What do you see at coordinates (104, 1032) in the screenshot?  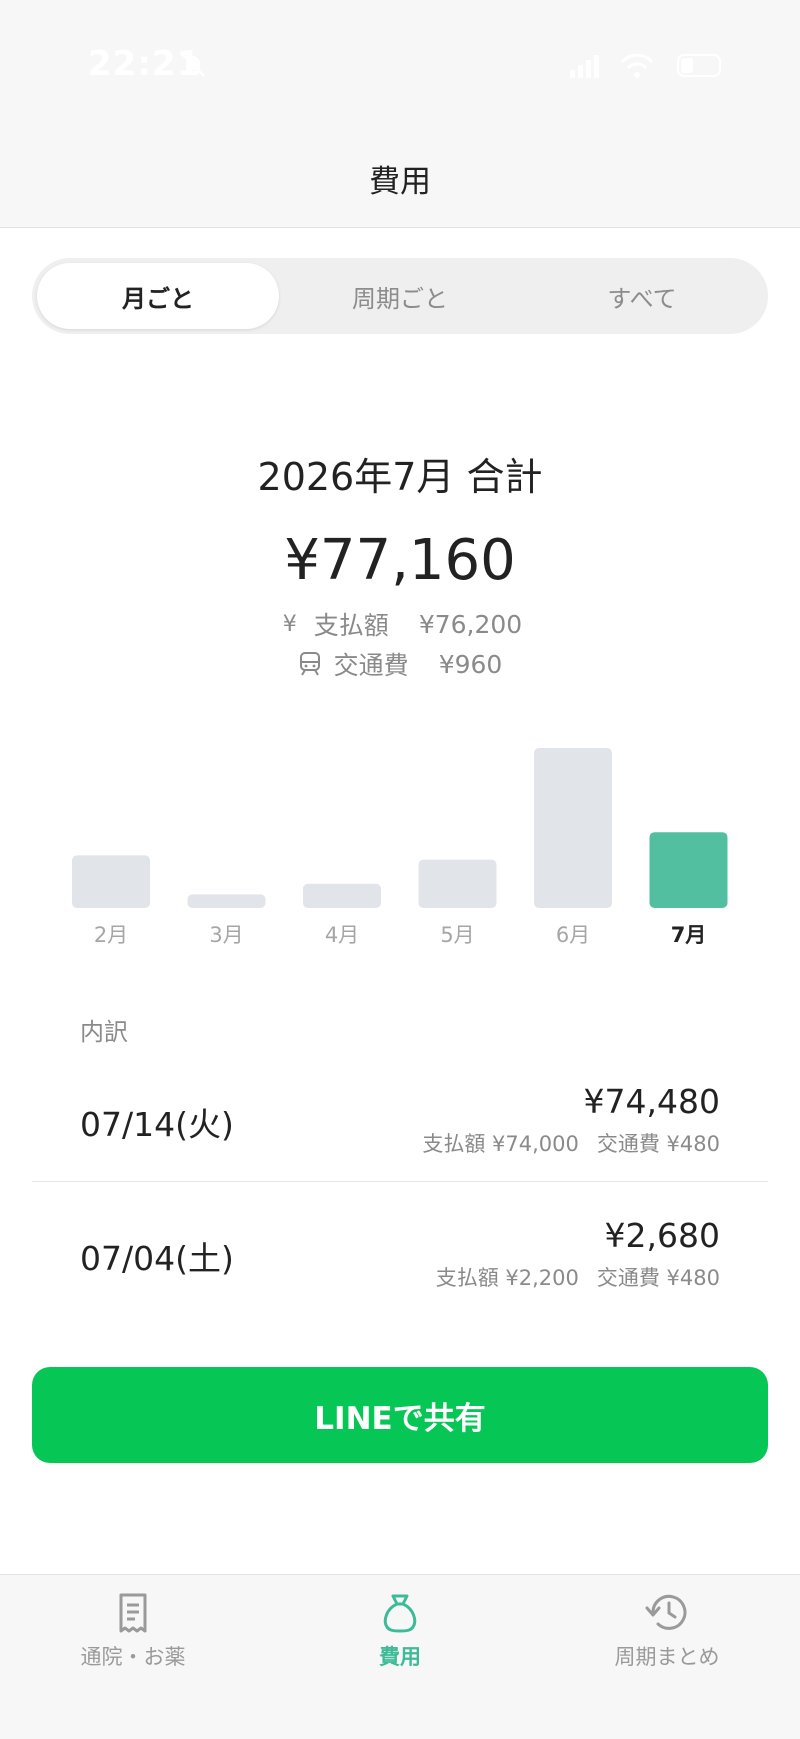 I see `breakdown-label: 内訳` at bounding box center [104, 1032].